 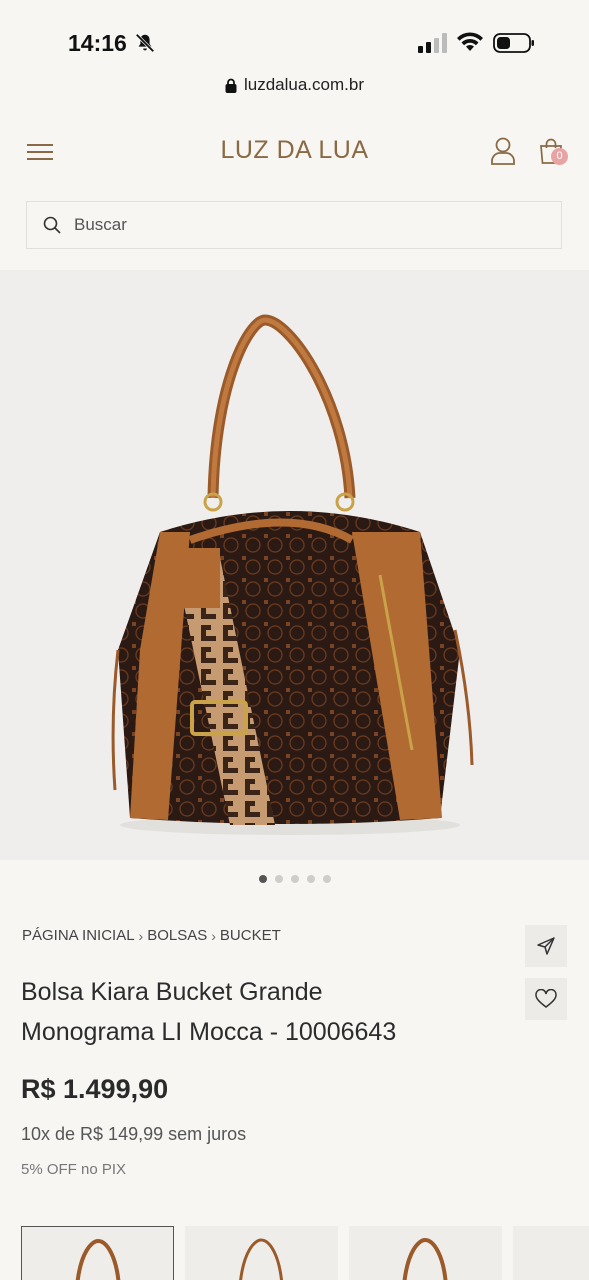 I want to click on user-icon, so click(x=503, y=151).